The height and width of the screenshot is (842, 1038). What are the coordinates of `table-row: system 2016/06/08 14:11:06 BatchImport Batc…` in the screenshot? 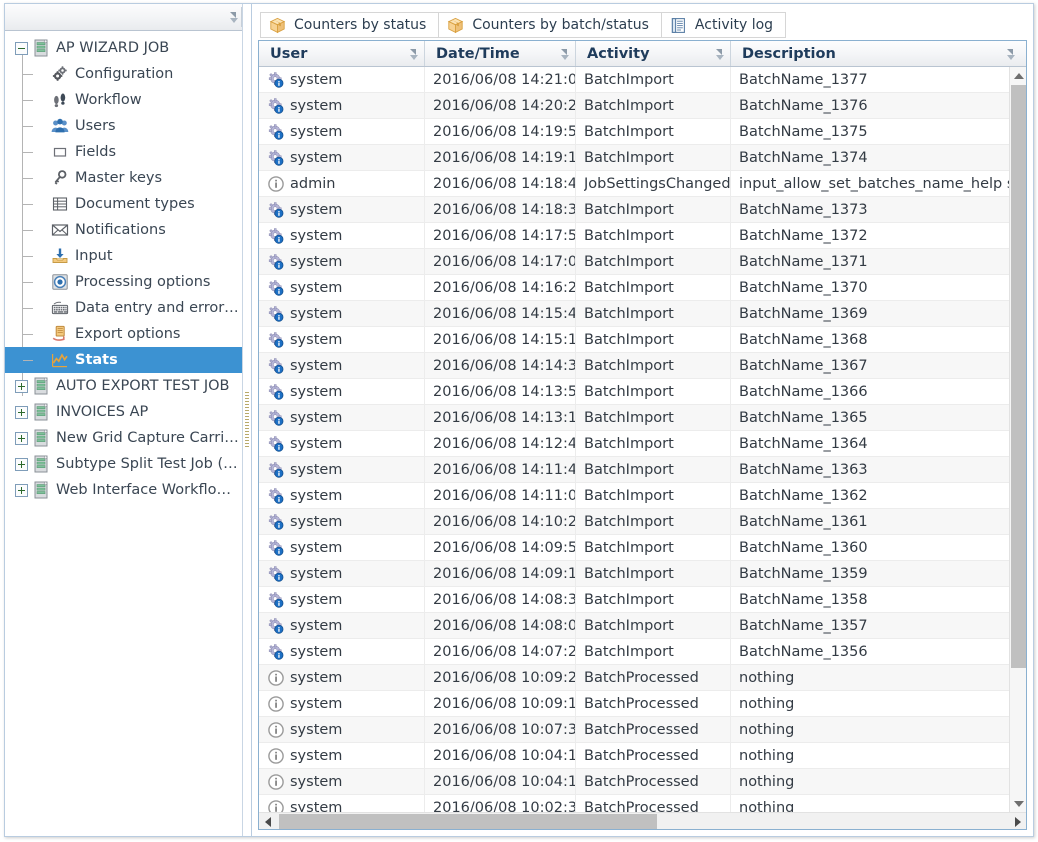 It's located at (634, 496).